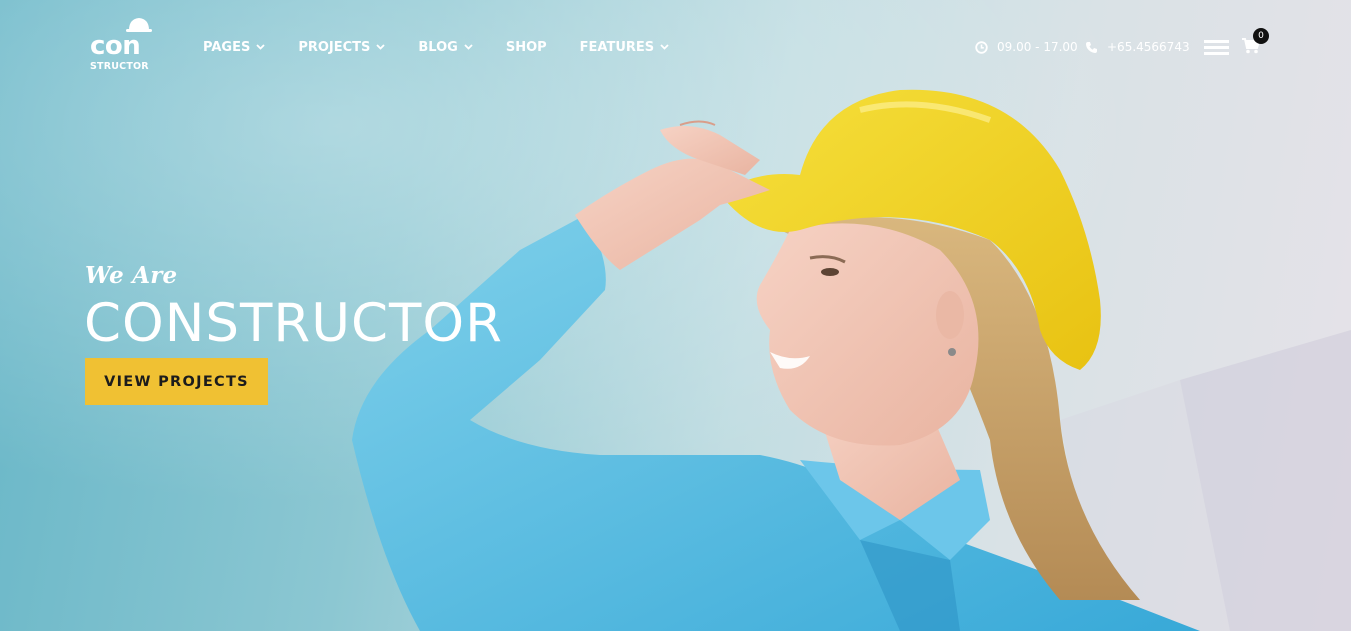  I want to click on opening-hours: 09.00 - 17.00, so click(1026, 47).